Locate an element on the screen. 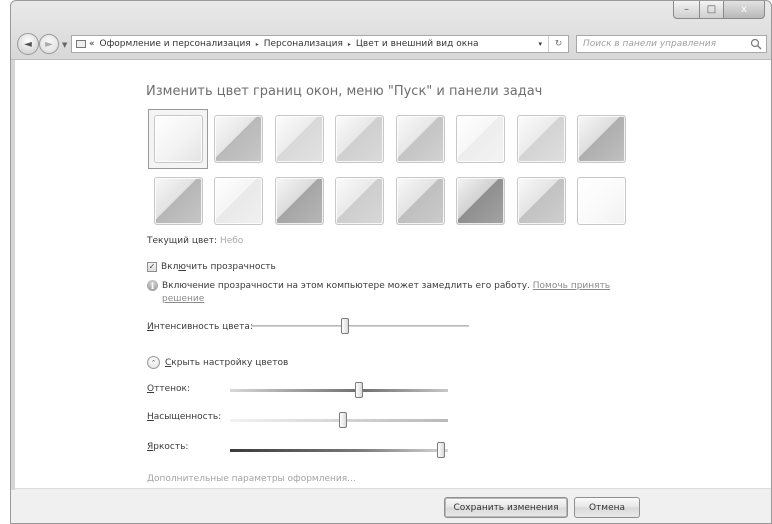 The height and width of the screenshot is (524, 772). brightness-slider-thumb is located at coordinates (441, 450).